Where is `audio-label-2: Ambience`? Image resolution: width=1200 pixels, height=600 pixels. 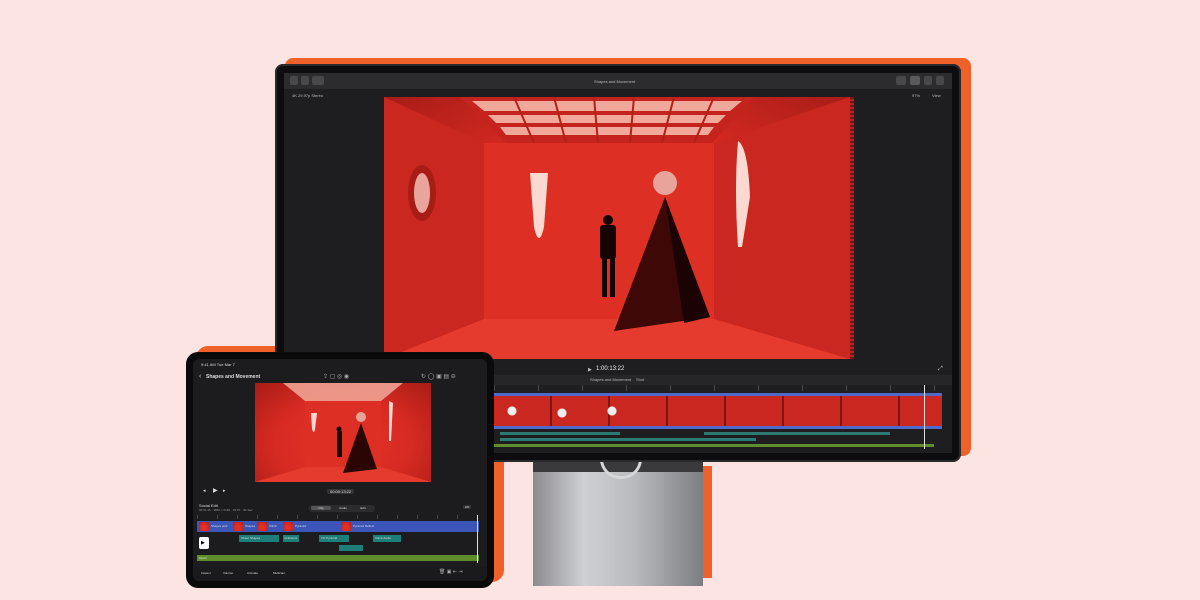
audio-label-2: Ambience is located at coordinates (291, 538).